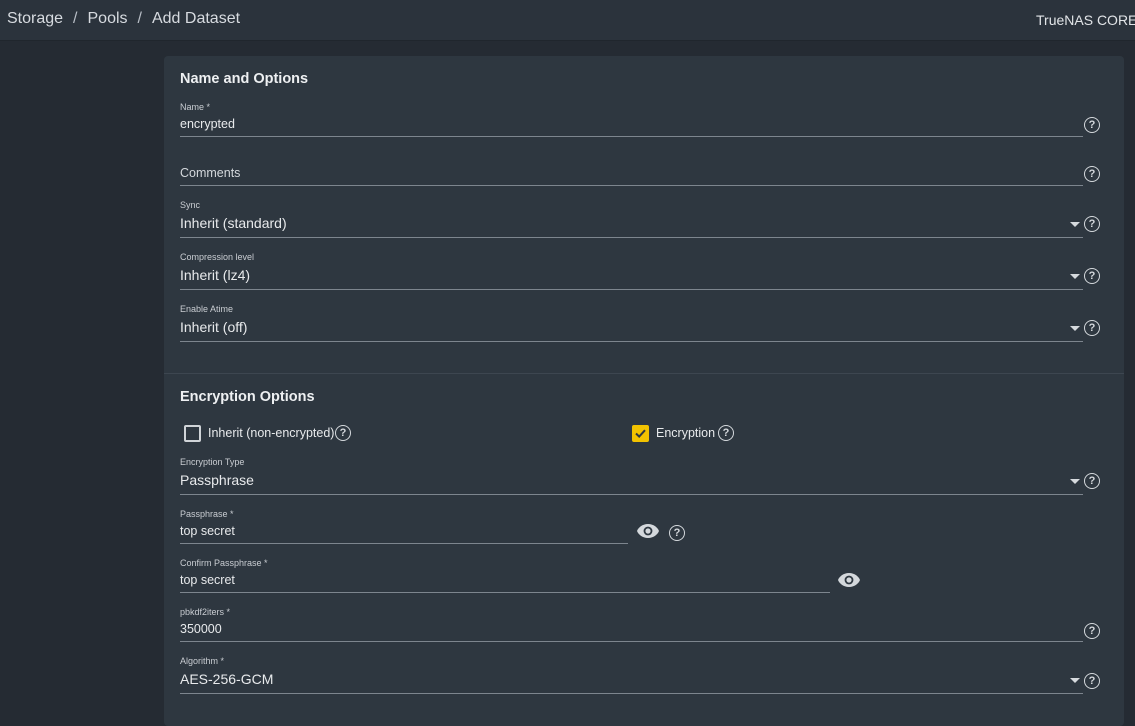  What do you see at coordinates (207, 531) in the screenshot?
I see `passphrase-input: top secret` at bounding box center [207, 531].